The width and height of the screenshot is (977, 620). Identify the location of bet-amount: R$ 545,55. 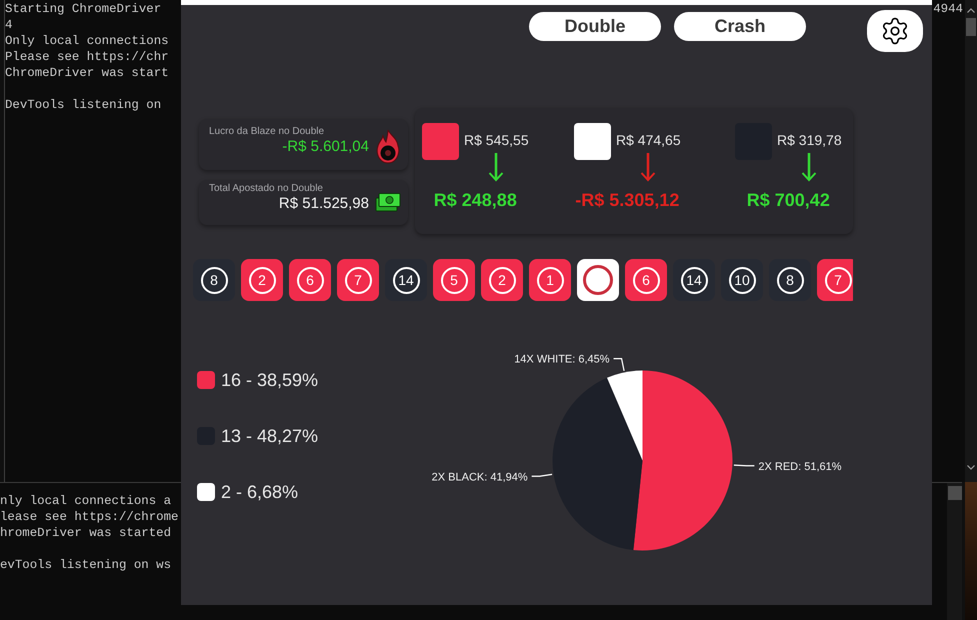
(496, 140).